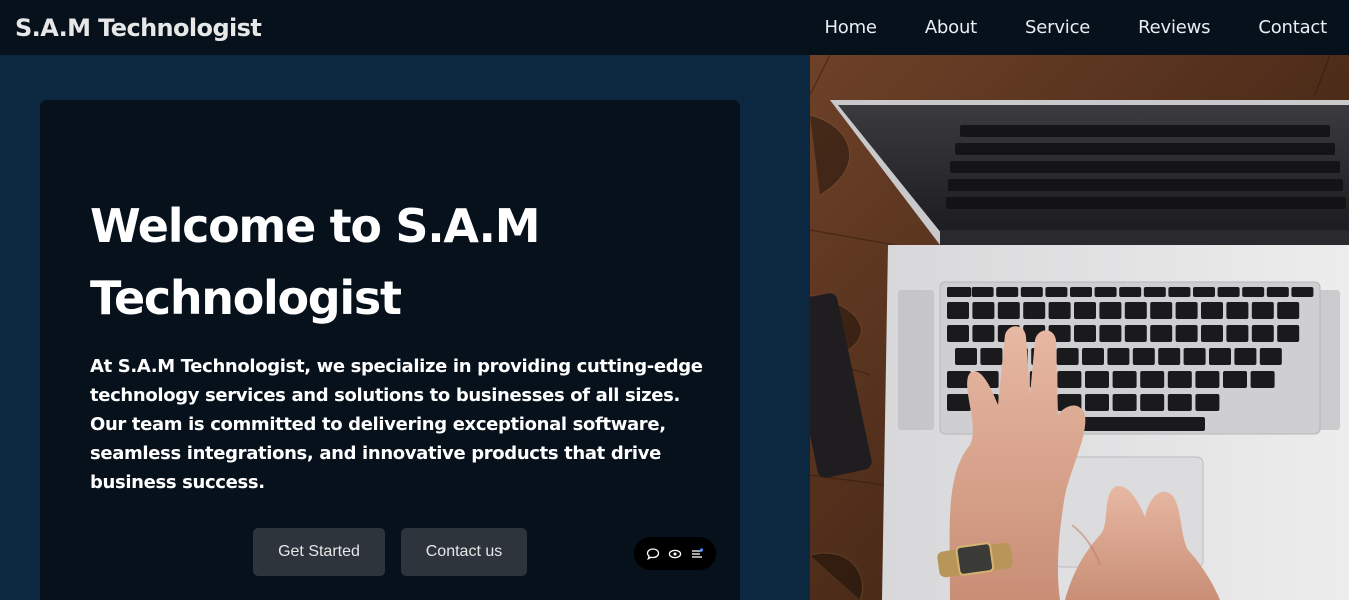  Describe the element at coordinates (850, 27) in the screenshot. I see `nav-link-home: Home` at that location.